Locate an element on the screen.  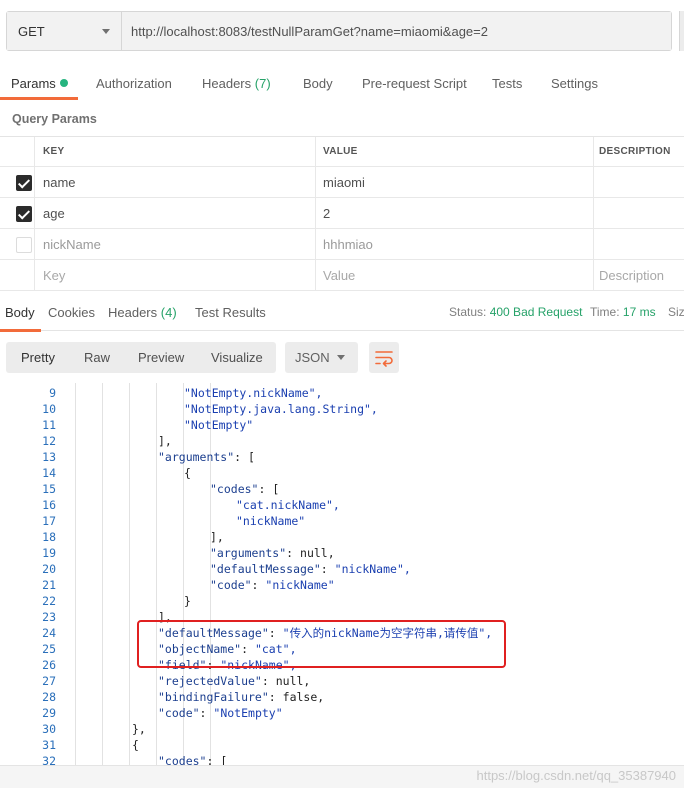
tab-headers-label: Headers is located at coordinates (227, 83).